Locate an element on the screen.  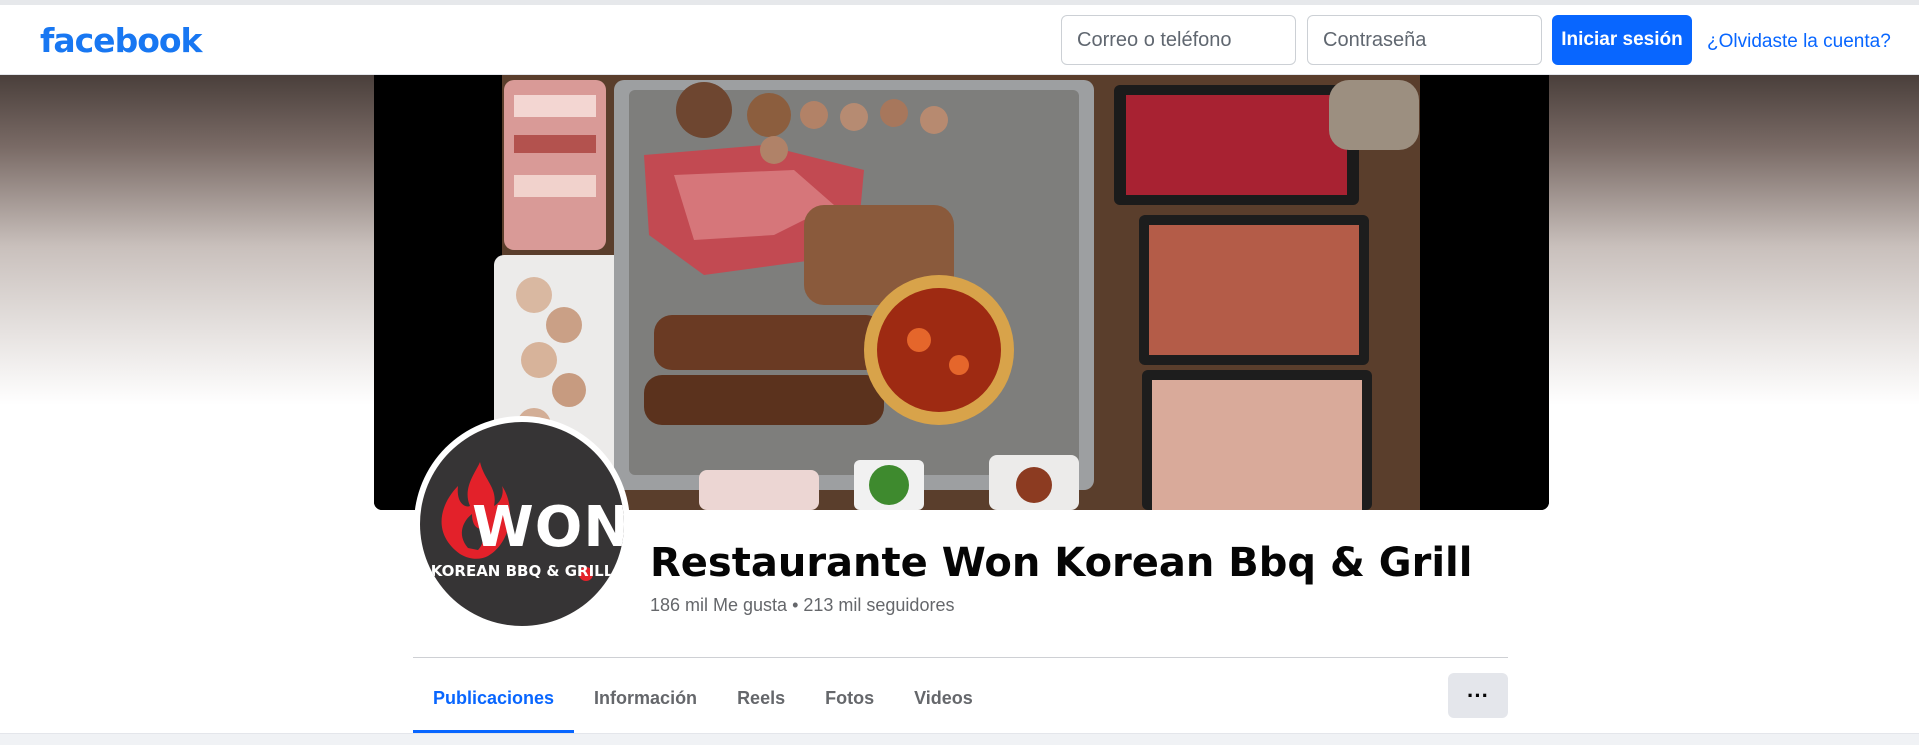
tab-videos: Videos is located at coordinates (943, 698).